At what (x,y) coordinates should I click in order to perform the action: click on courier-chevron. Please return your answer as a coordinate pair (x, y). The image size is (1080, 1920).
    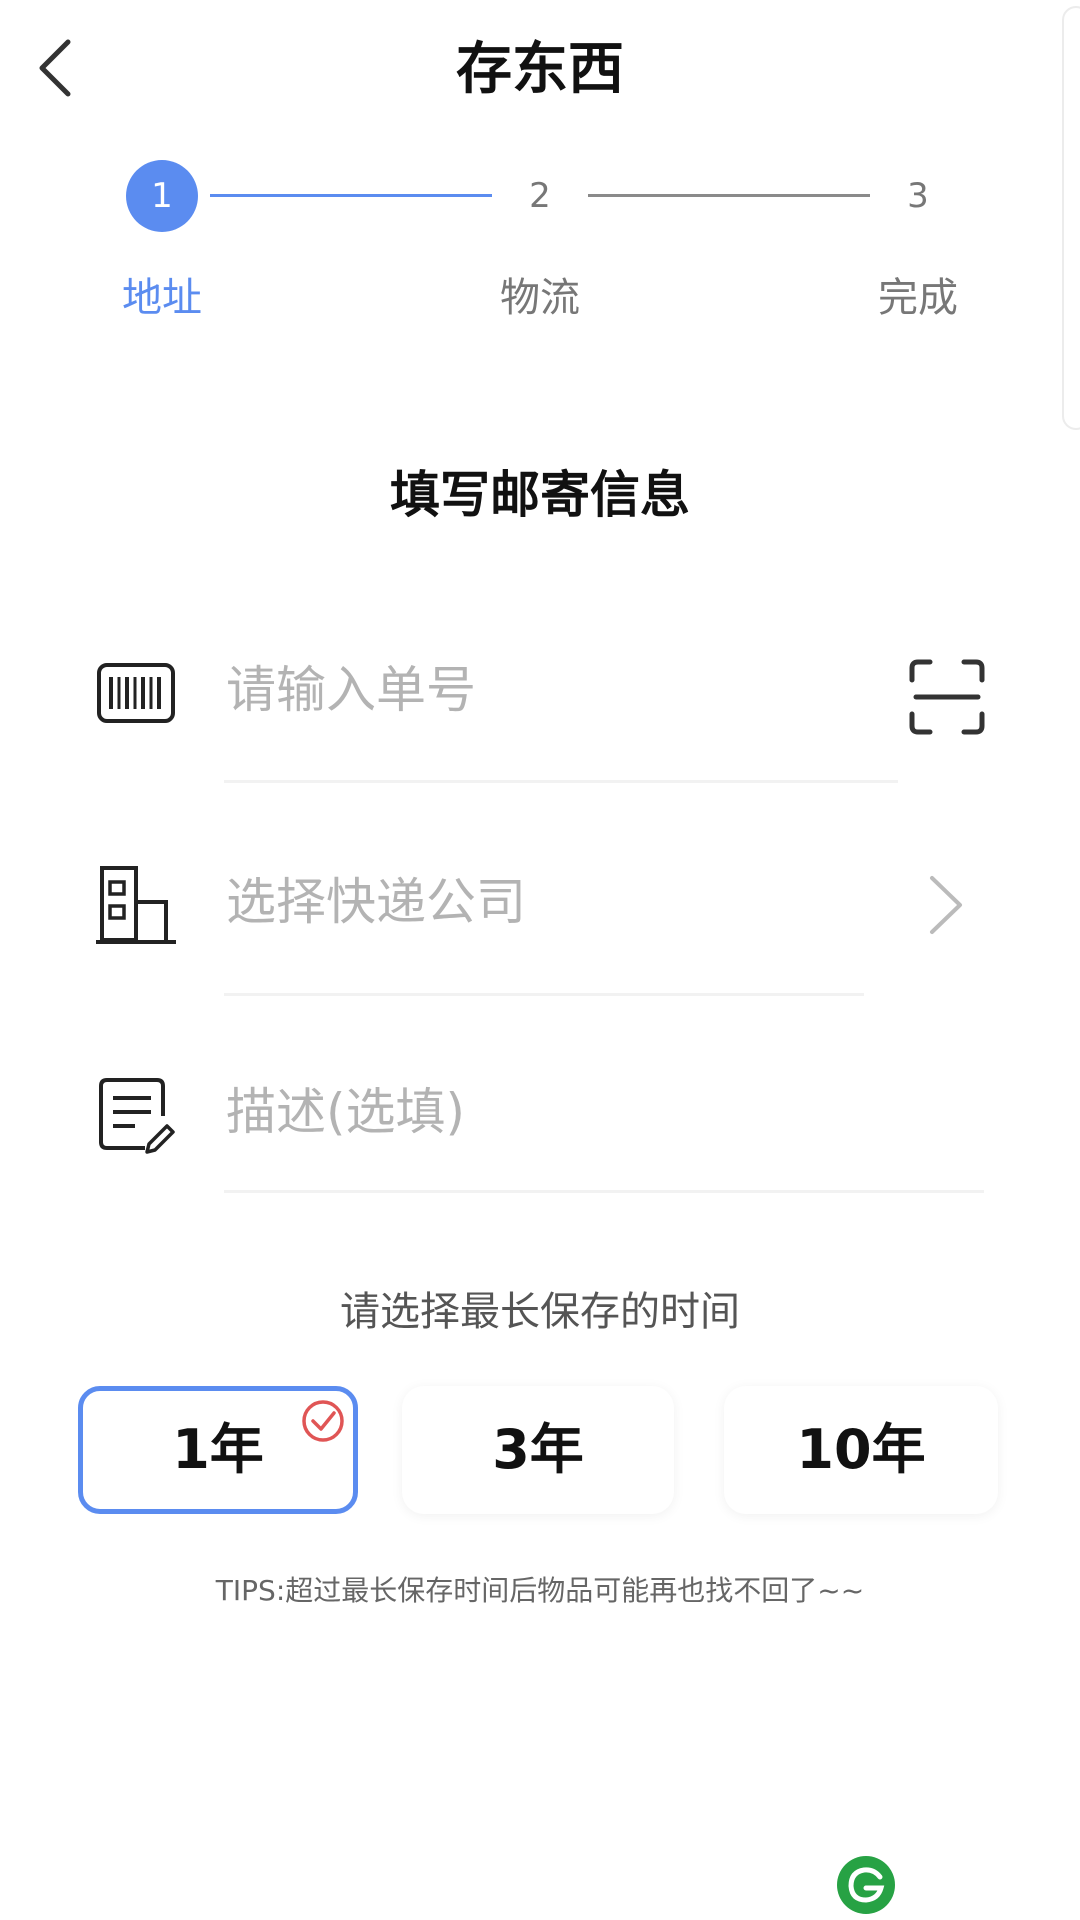
    Looking at the image, I should click on (946, 905).